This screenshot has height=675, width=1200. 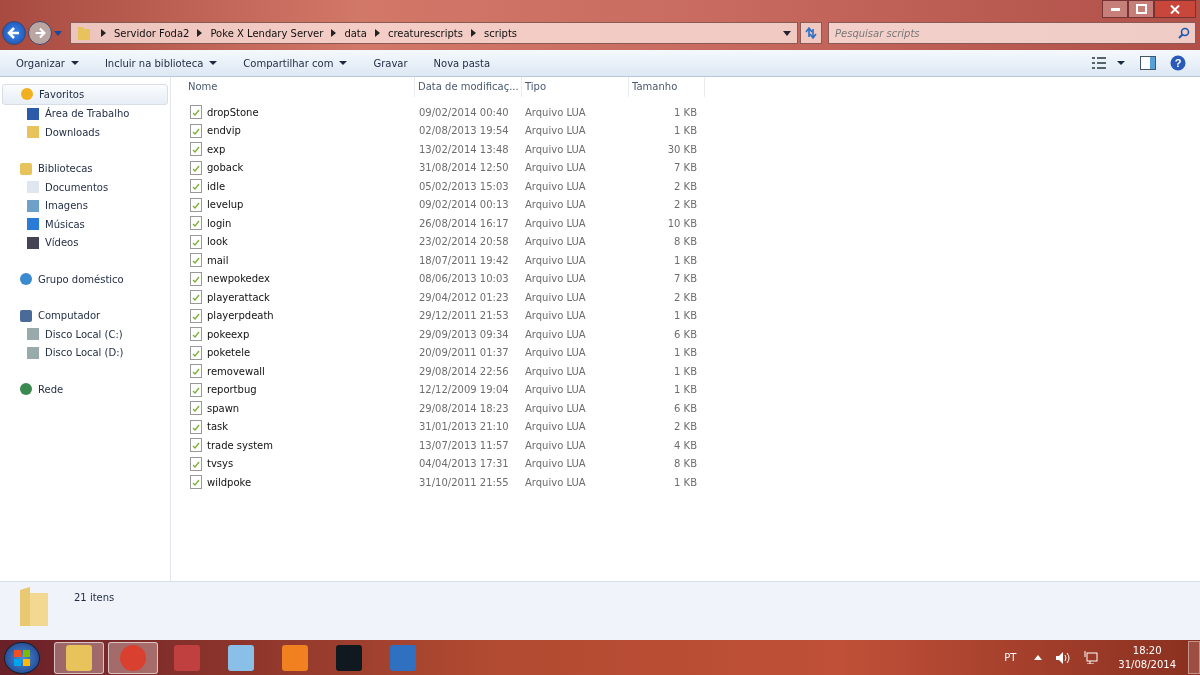 What do you see at coordinates (462, 63) in the screenshot?
I see `toolbar-button: Nova pasta` at bounding box center [462, 63].